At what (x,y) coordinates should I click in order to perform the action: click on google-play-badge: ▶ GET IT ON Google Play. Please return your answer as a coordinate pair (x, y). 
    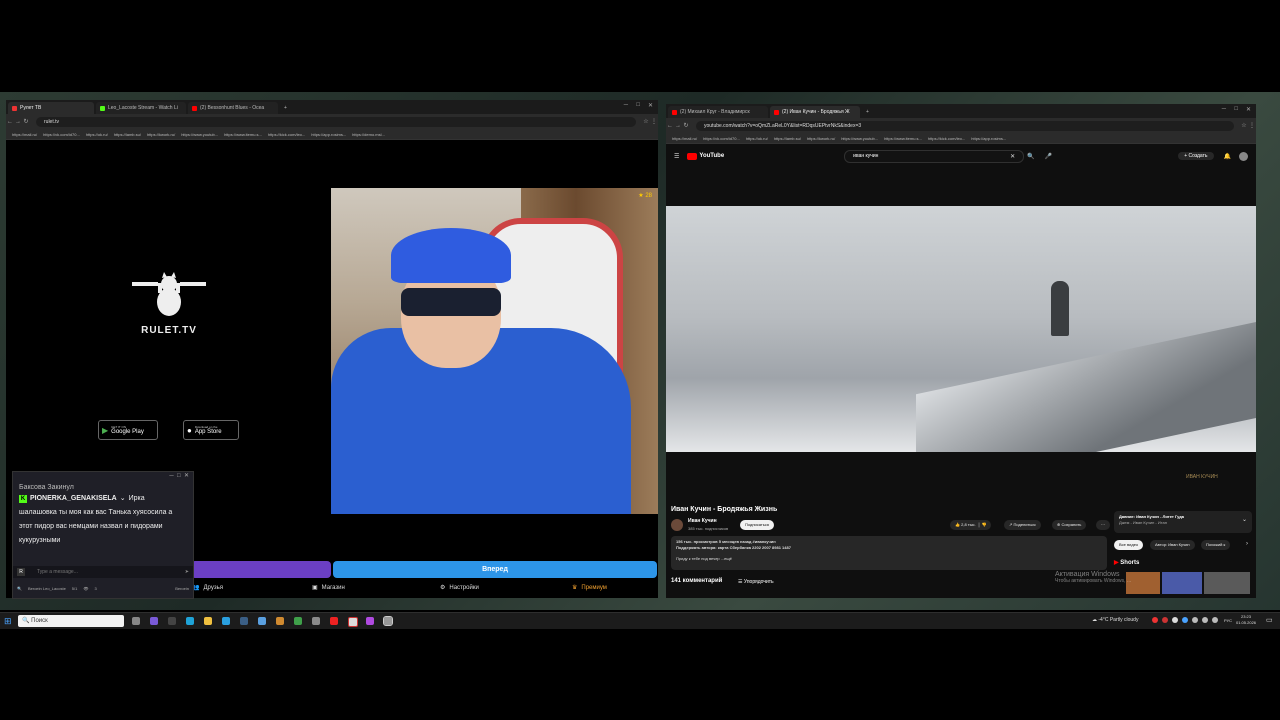
    Looking at the image, I should click on (128, 430).